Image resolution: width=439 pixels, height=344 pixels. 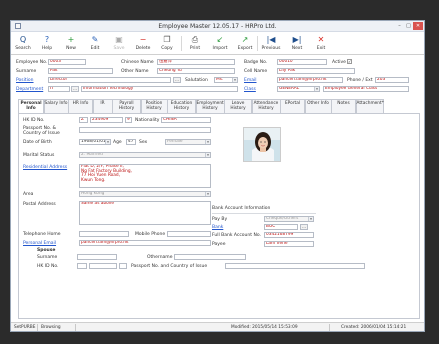 I want to click on dob-field: 1968/01/01 ▾, so click(x=95, y=142).